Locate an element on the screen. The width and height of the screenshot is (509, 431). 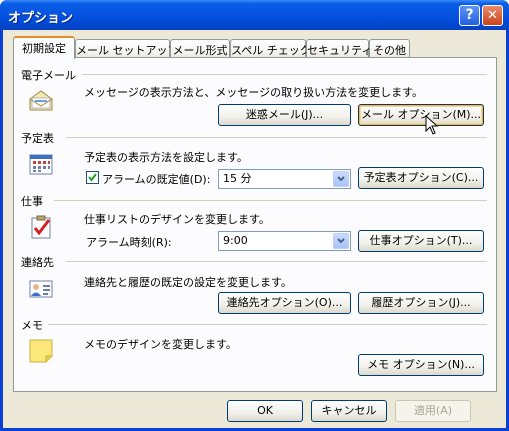
reminder-time-value: 9:00 is located at coordinates (235, 240).